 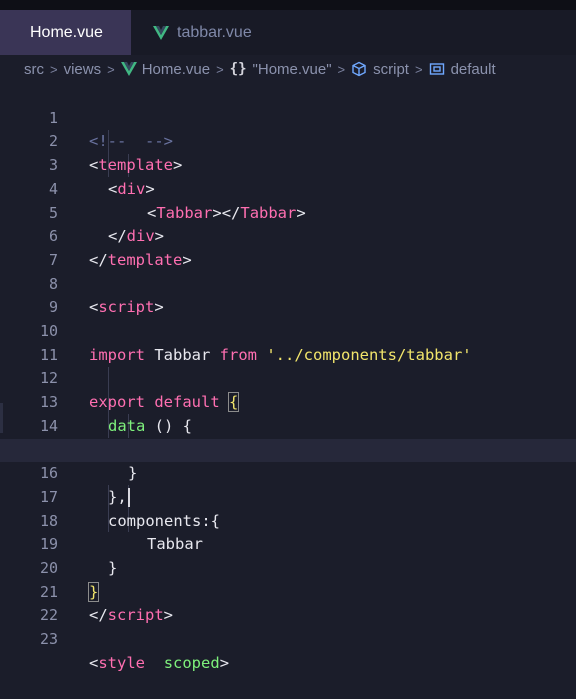 I want to click on code-line: 1 <!-- -->, so click(x=288, y=117).